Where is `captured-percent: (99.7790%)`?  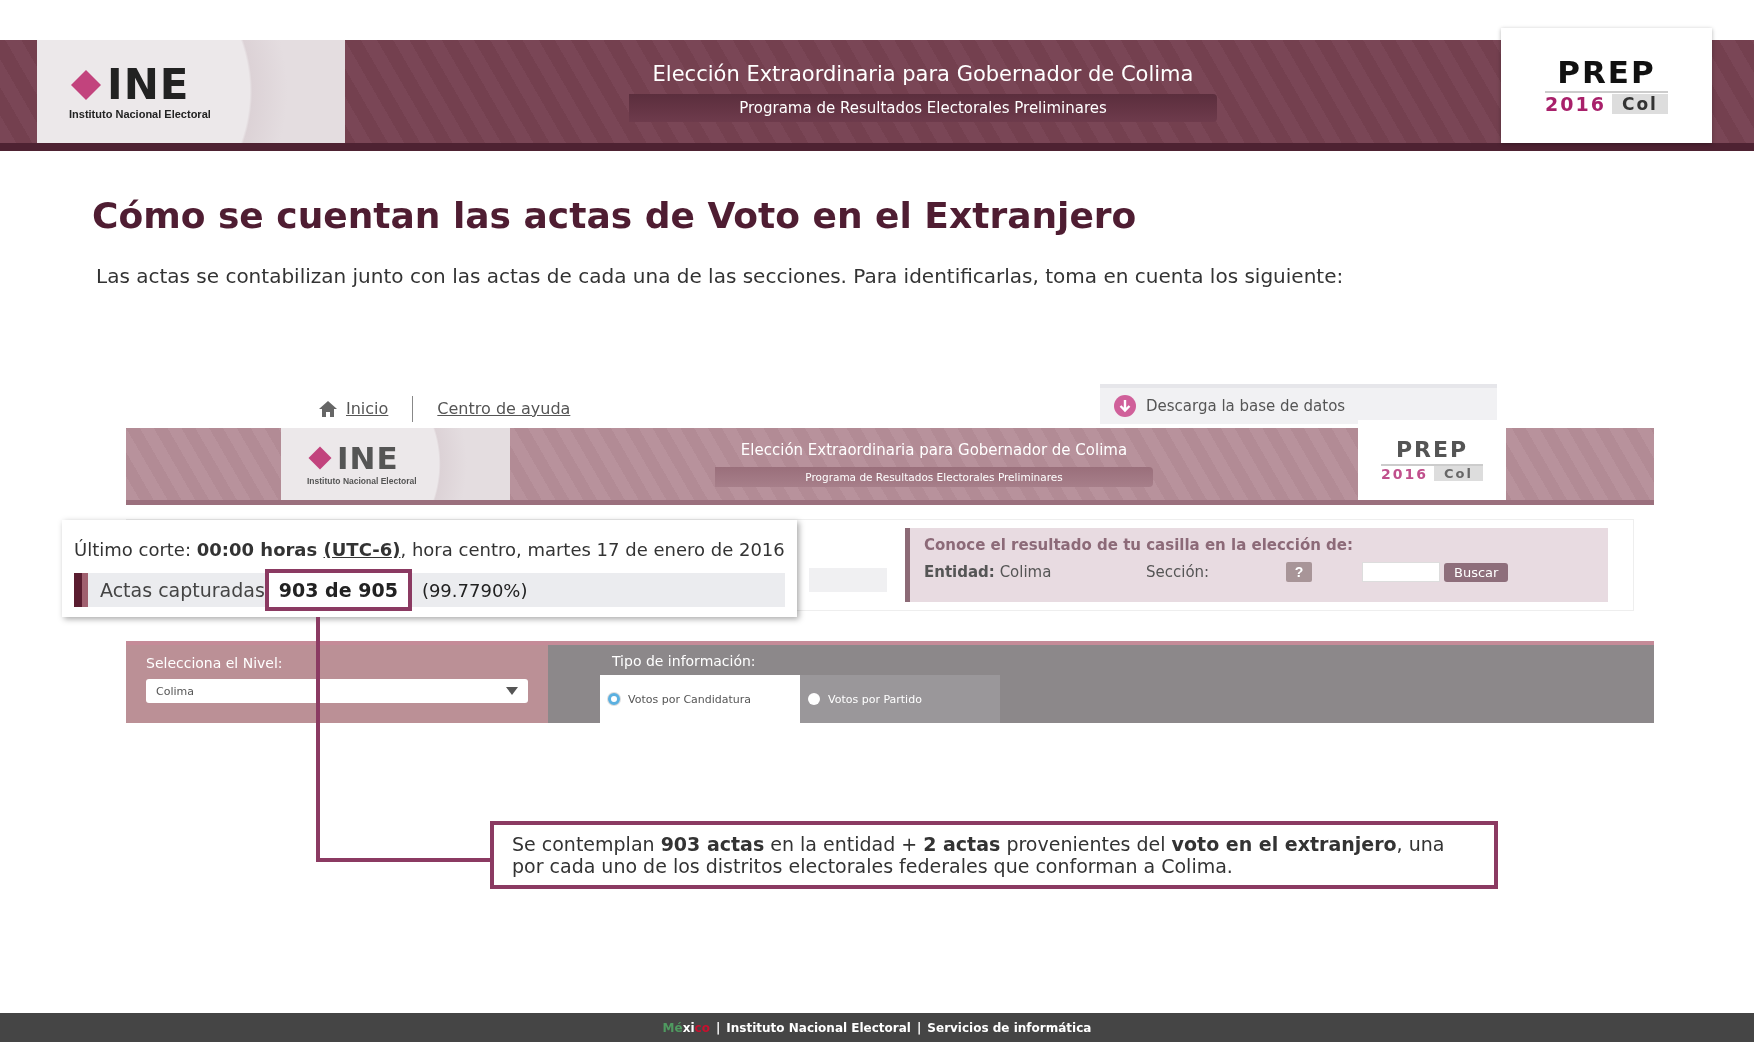 captured-percent: (99.7790%) is located at coordinates (474, 590).